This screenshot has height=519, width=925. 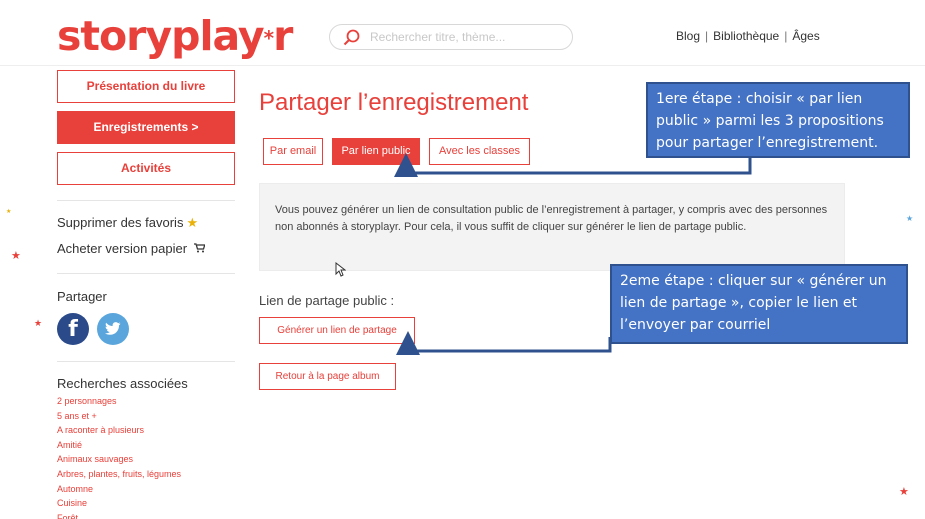 What do you see at coordinates (573, 165) in the screenshot?
I see `arrow-step1` at bounding box center [573, 165].